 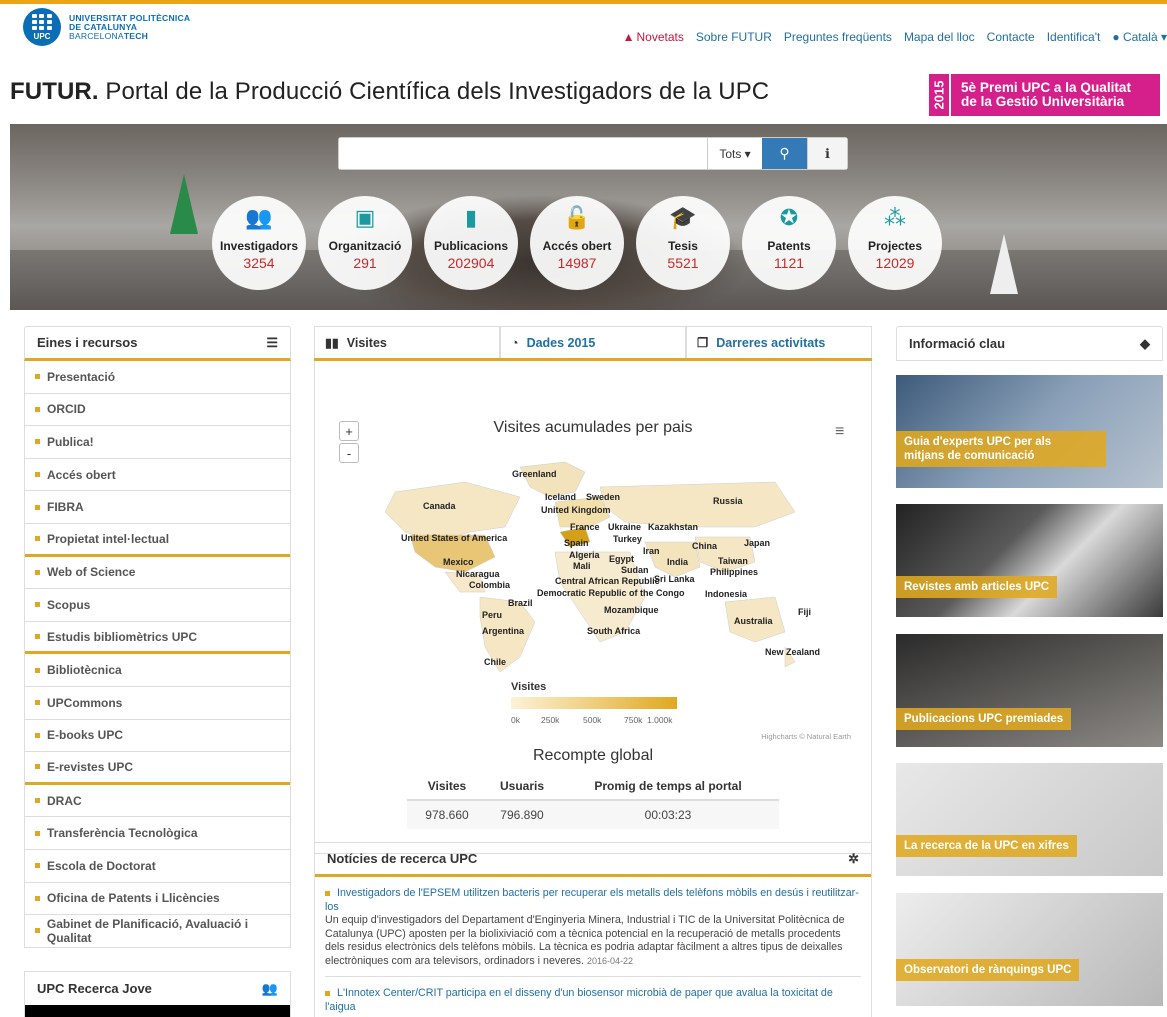 I want to click on recerca-jove-panel: UPC Recerca Jove 👥, so click(x=157, y=994).